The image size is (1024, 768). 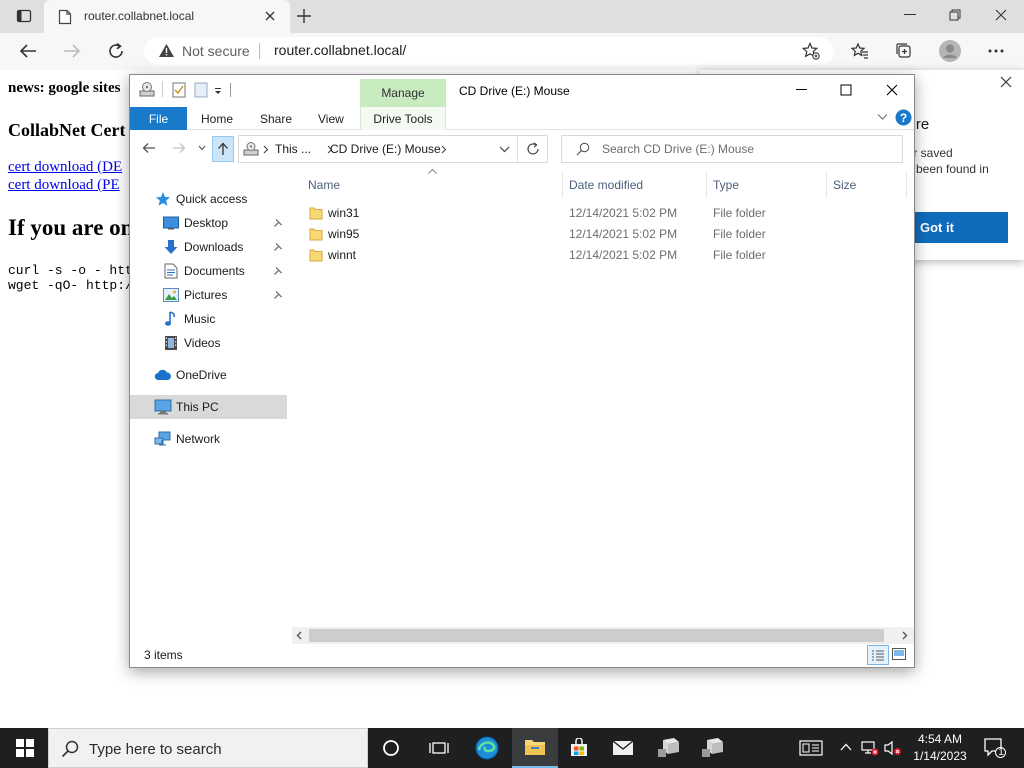 I want to click on column-header-size: Size, so click(x=844, y=185).